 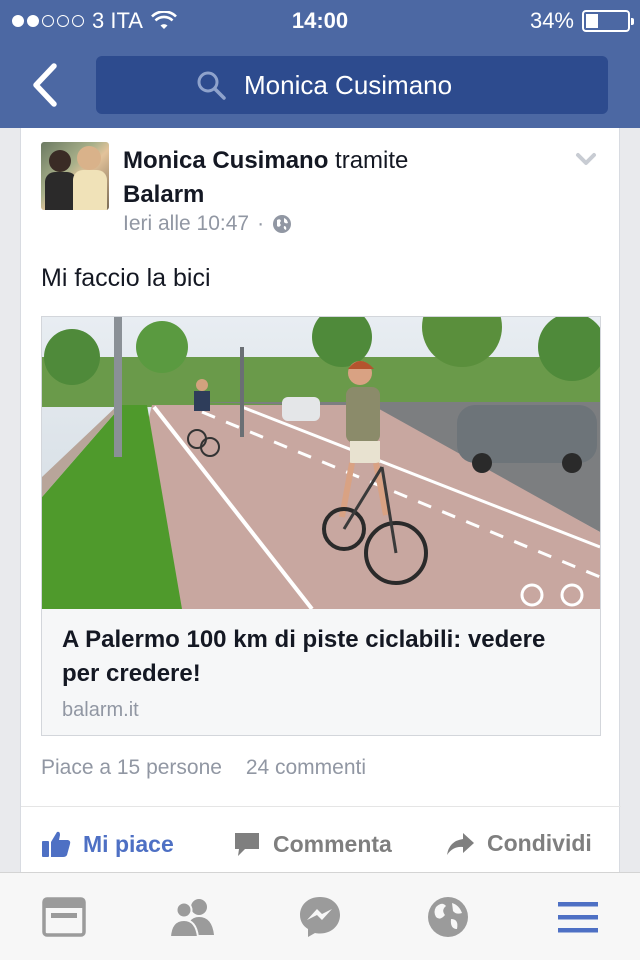 I want to click on likes-count: Piace a 15 persone, so click(x=131, y=767).